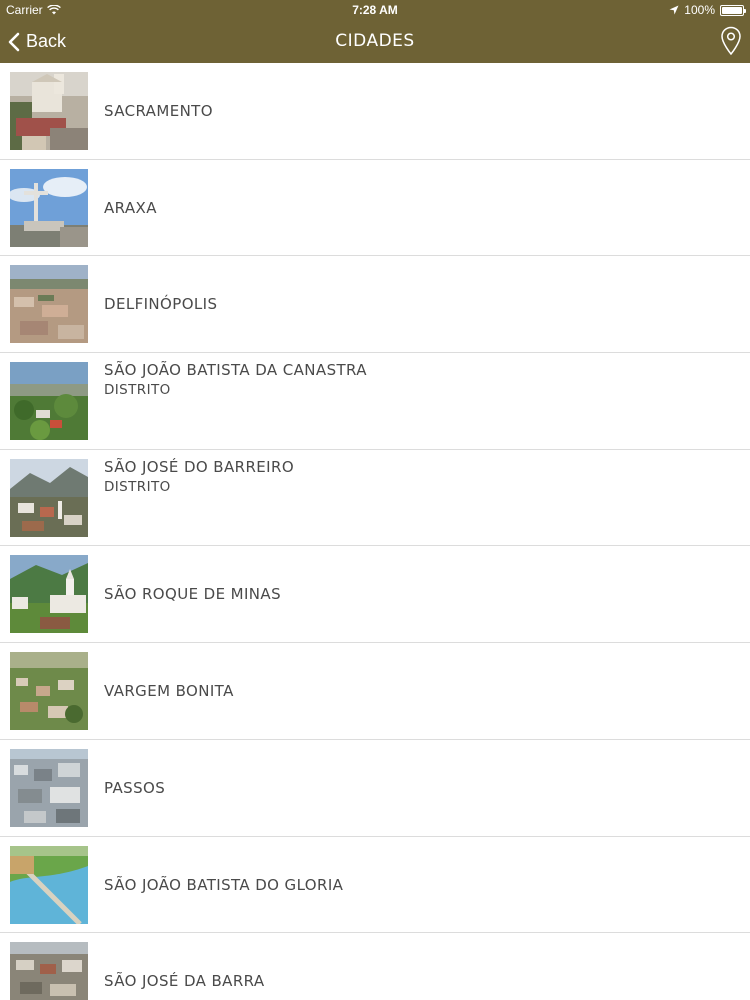  I want to click on back-label: Back, so click(46, 41).